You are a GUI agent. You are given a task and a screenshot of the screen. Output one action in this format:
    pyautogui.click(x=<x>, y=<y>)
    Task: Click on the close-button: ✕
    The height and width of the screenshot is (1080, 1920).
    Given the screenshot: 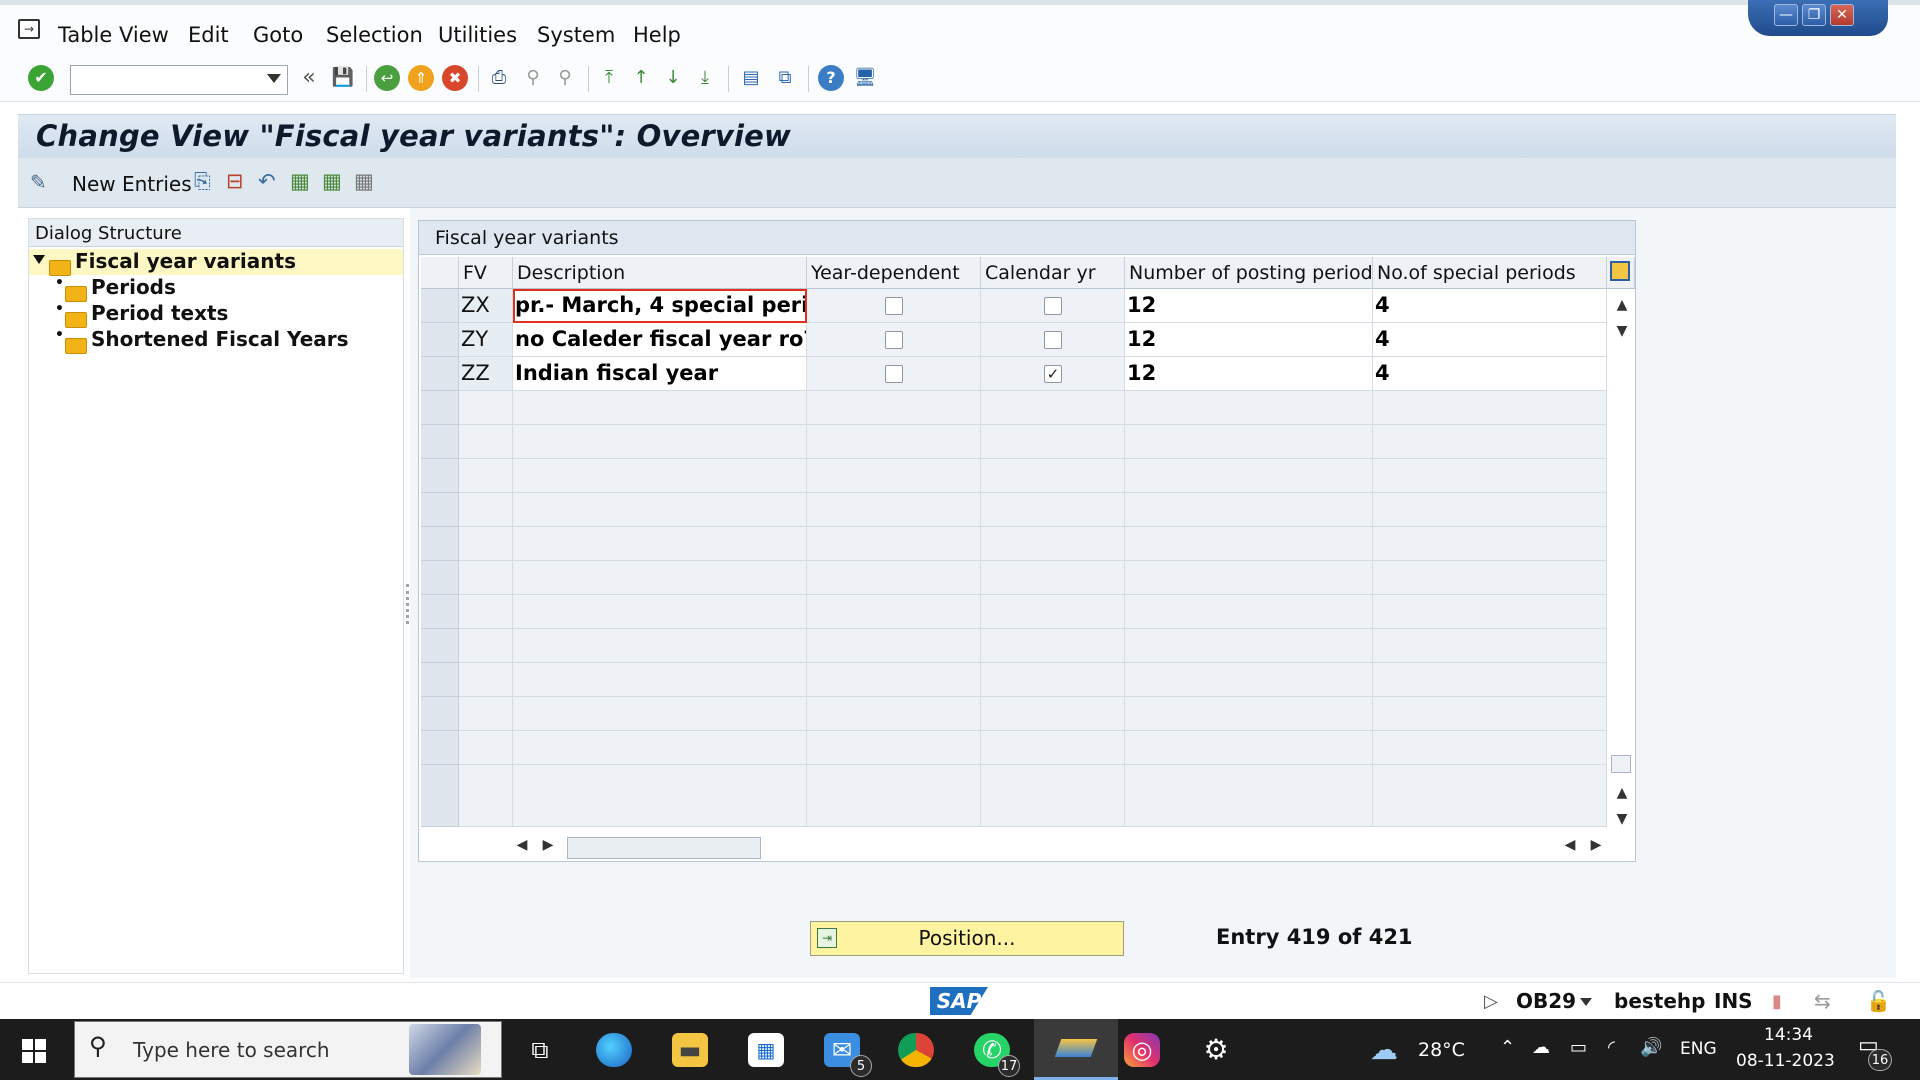 What is the action you would take?
    pyautogui.click(x=1842, y=15)
    